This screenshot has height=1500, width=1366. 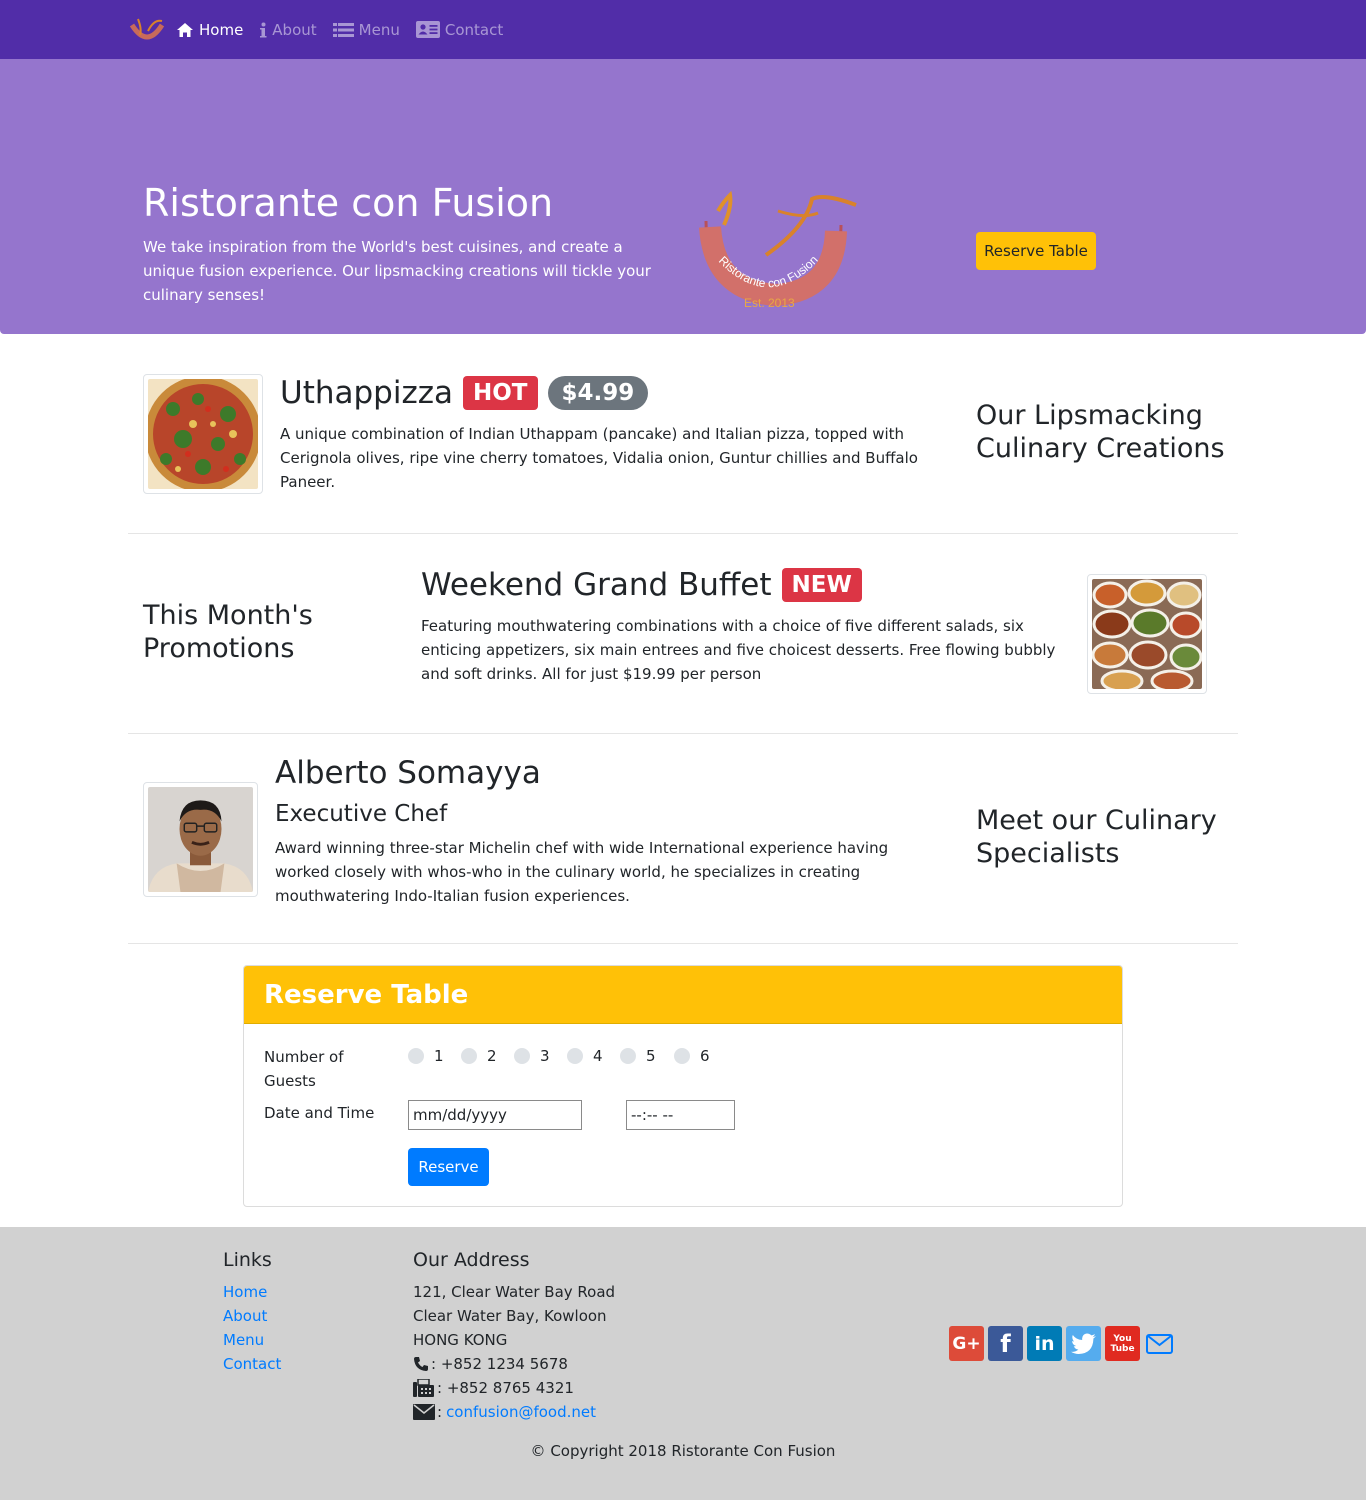 I want to click on list-icon, so click(x=343, y=29).